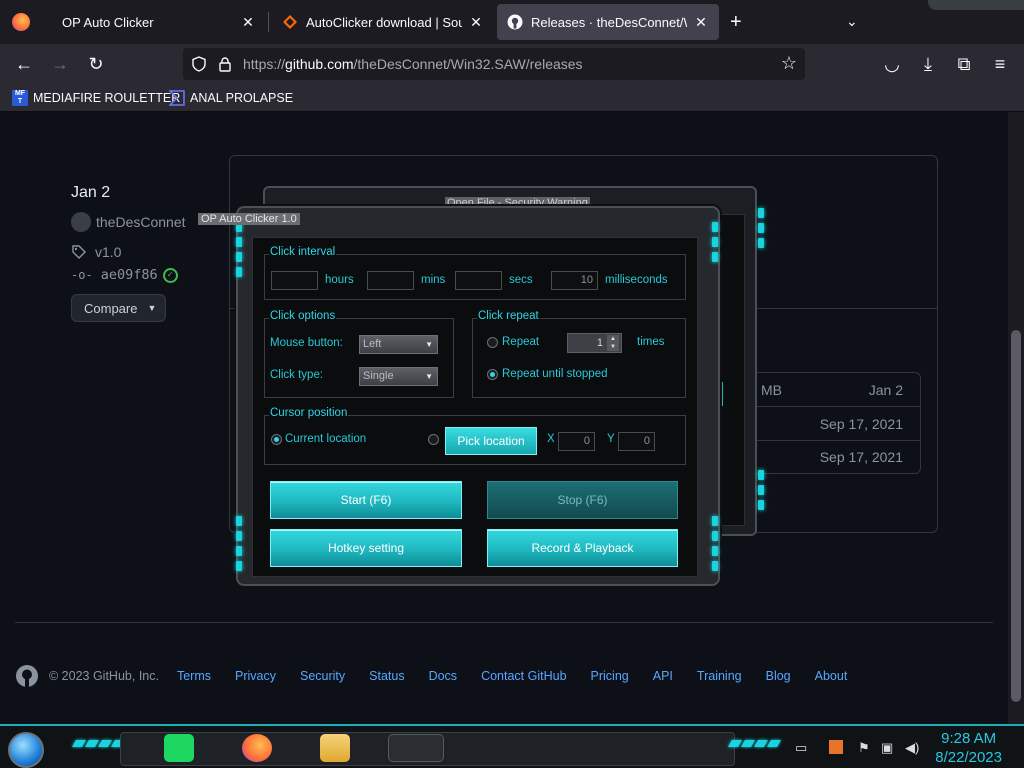  I want to click on bookmark-label: ANAL PROLAPSE, so click(242, 98).